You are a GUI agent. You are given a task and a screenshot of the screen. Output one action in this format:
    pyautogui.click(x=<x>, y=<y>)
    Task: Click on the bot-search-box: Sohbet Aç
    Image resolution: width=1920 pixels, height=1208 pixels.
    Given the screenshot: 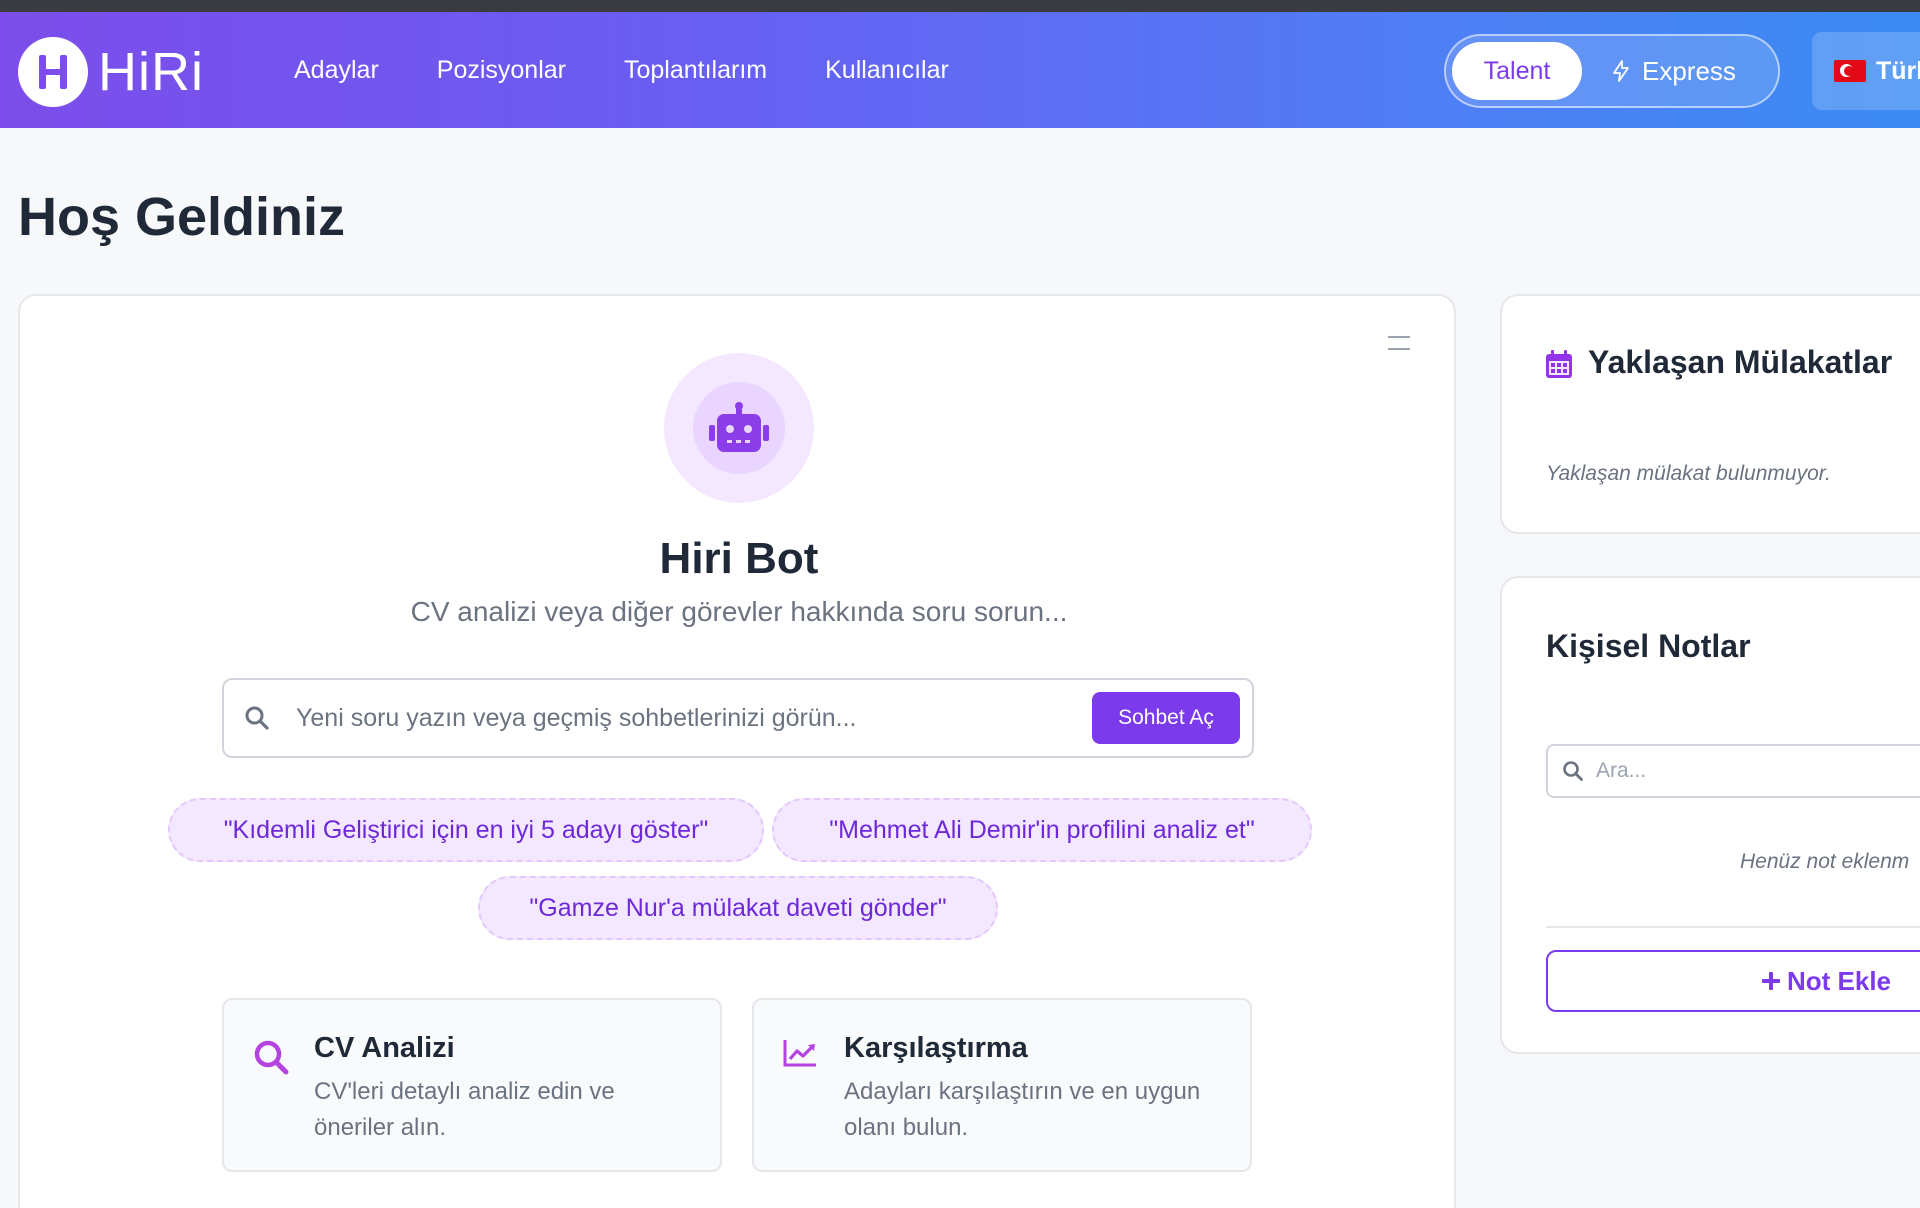 What is the action you would take?
    pyautogui.click(x=738, y=718)
    